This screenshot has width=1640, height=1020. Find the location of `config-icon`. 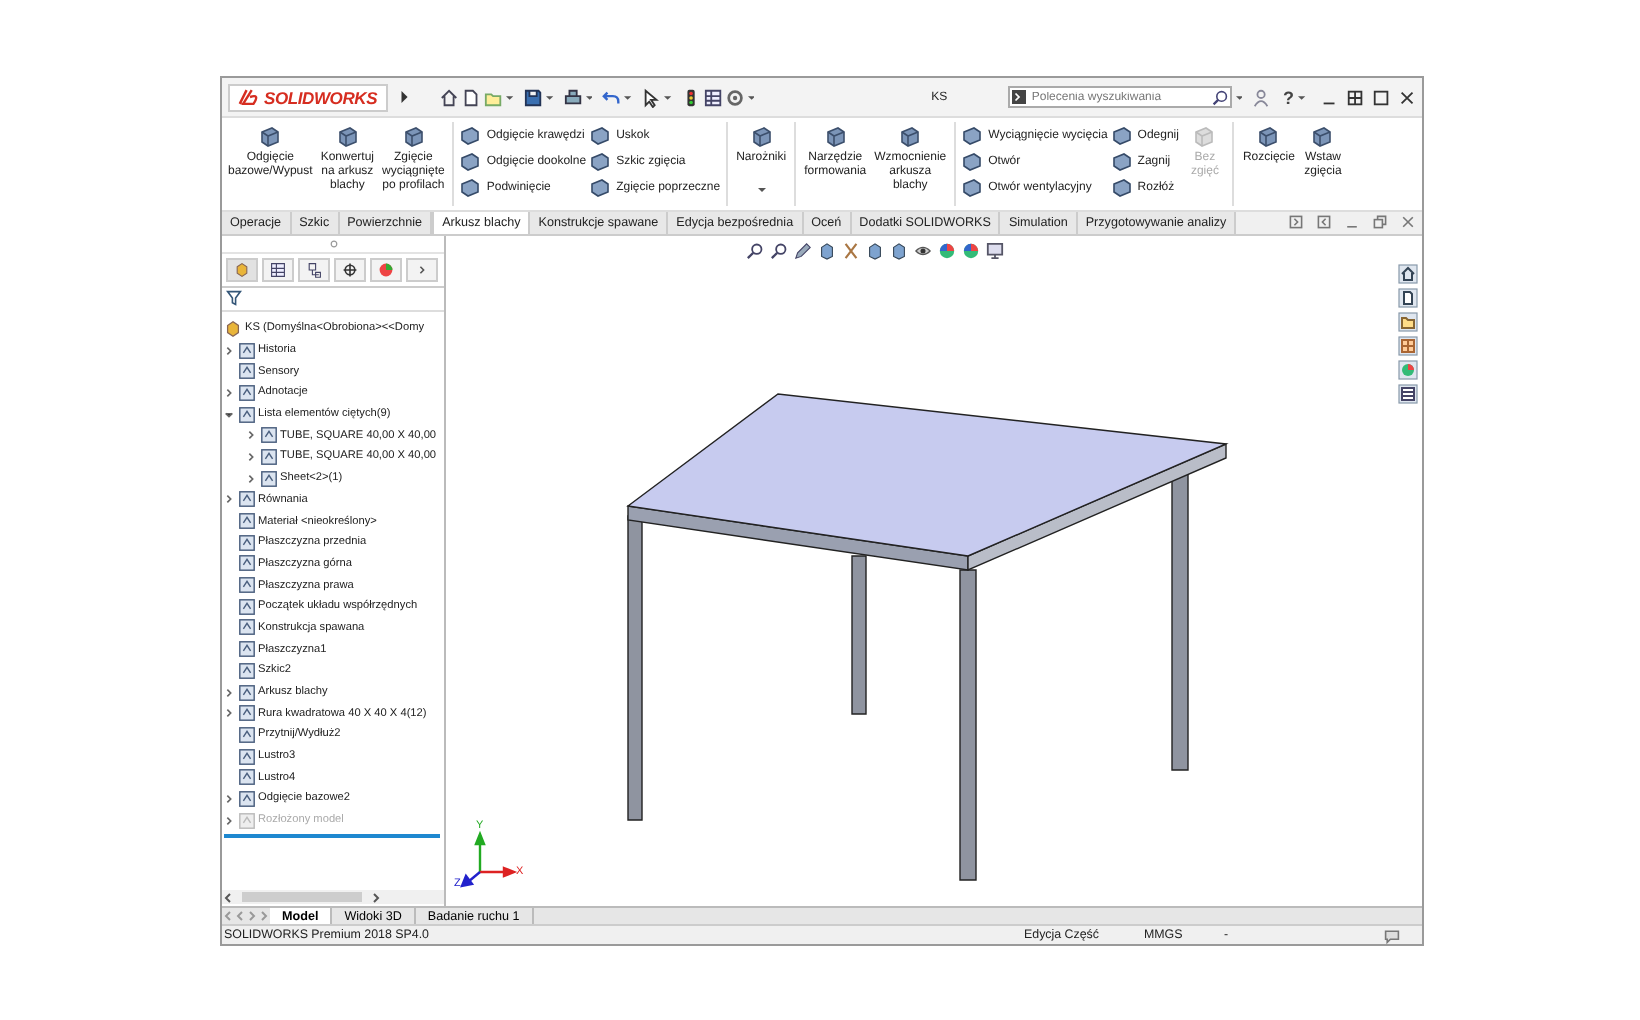

config-icon is located at coordinates (314, 270).